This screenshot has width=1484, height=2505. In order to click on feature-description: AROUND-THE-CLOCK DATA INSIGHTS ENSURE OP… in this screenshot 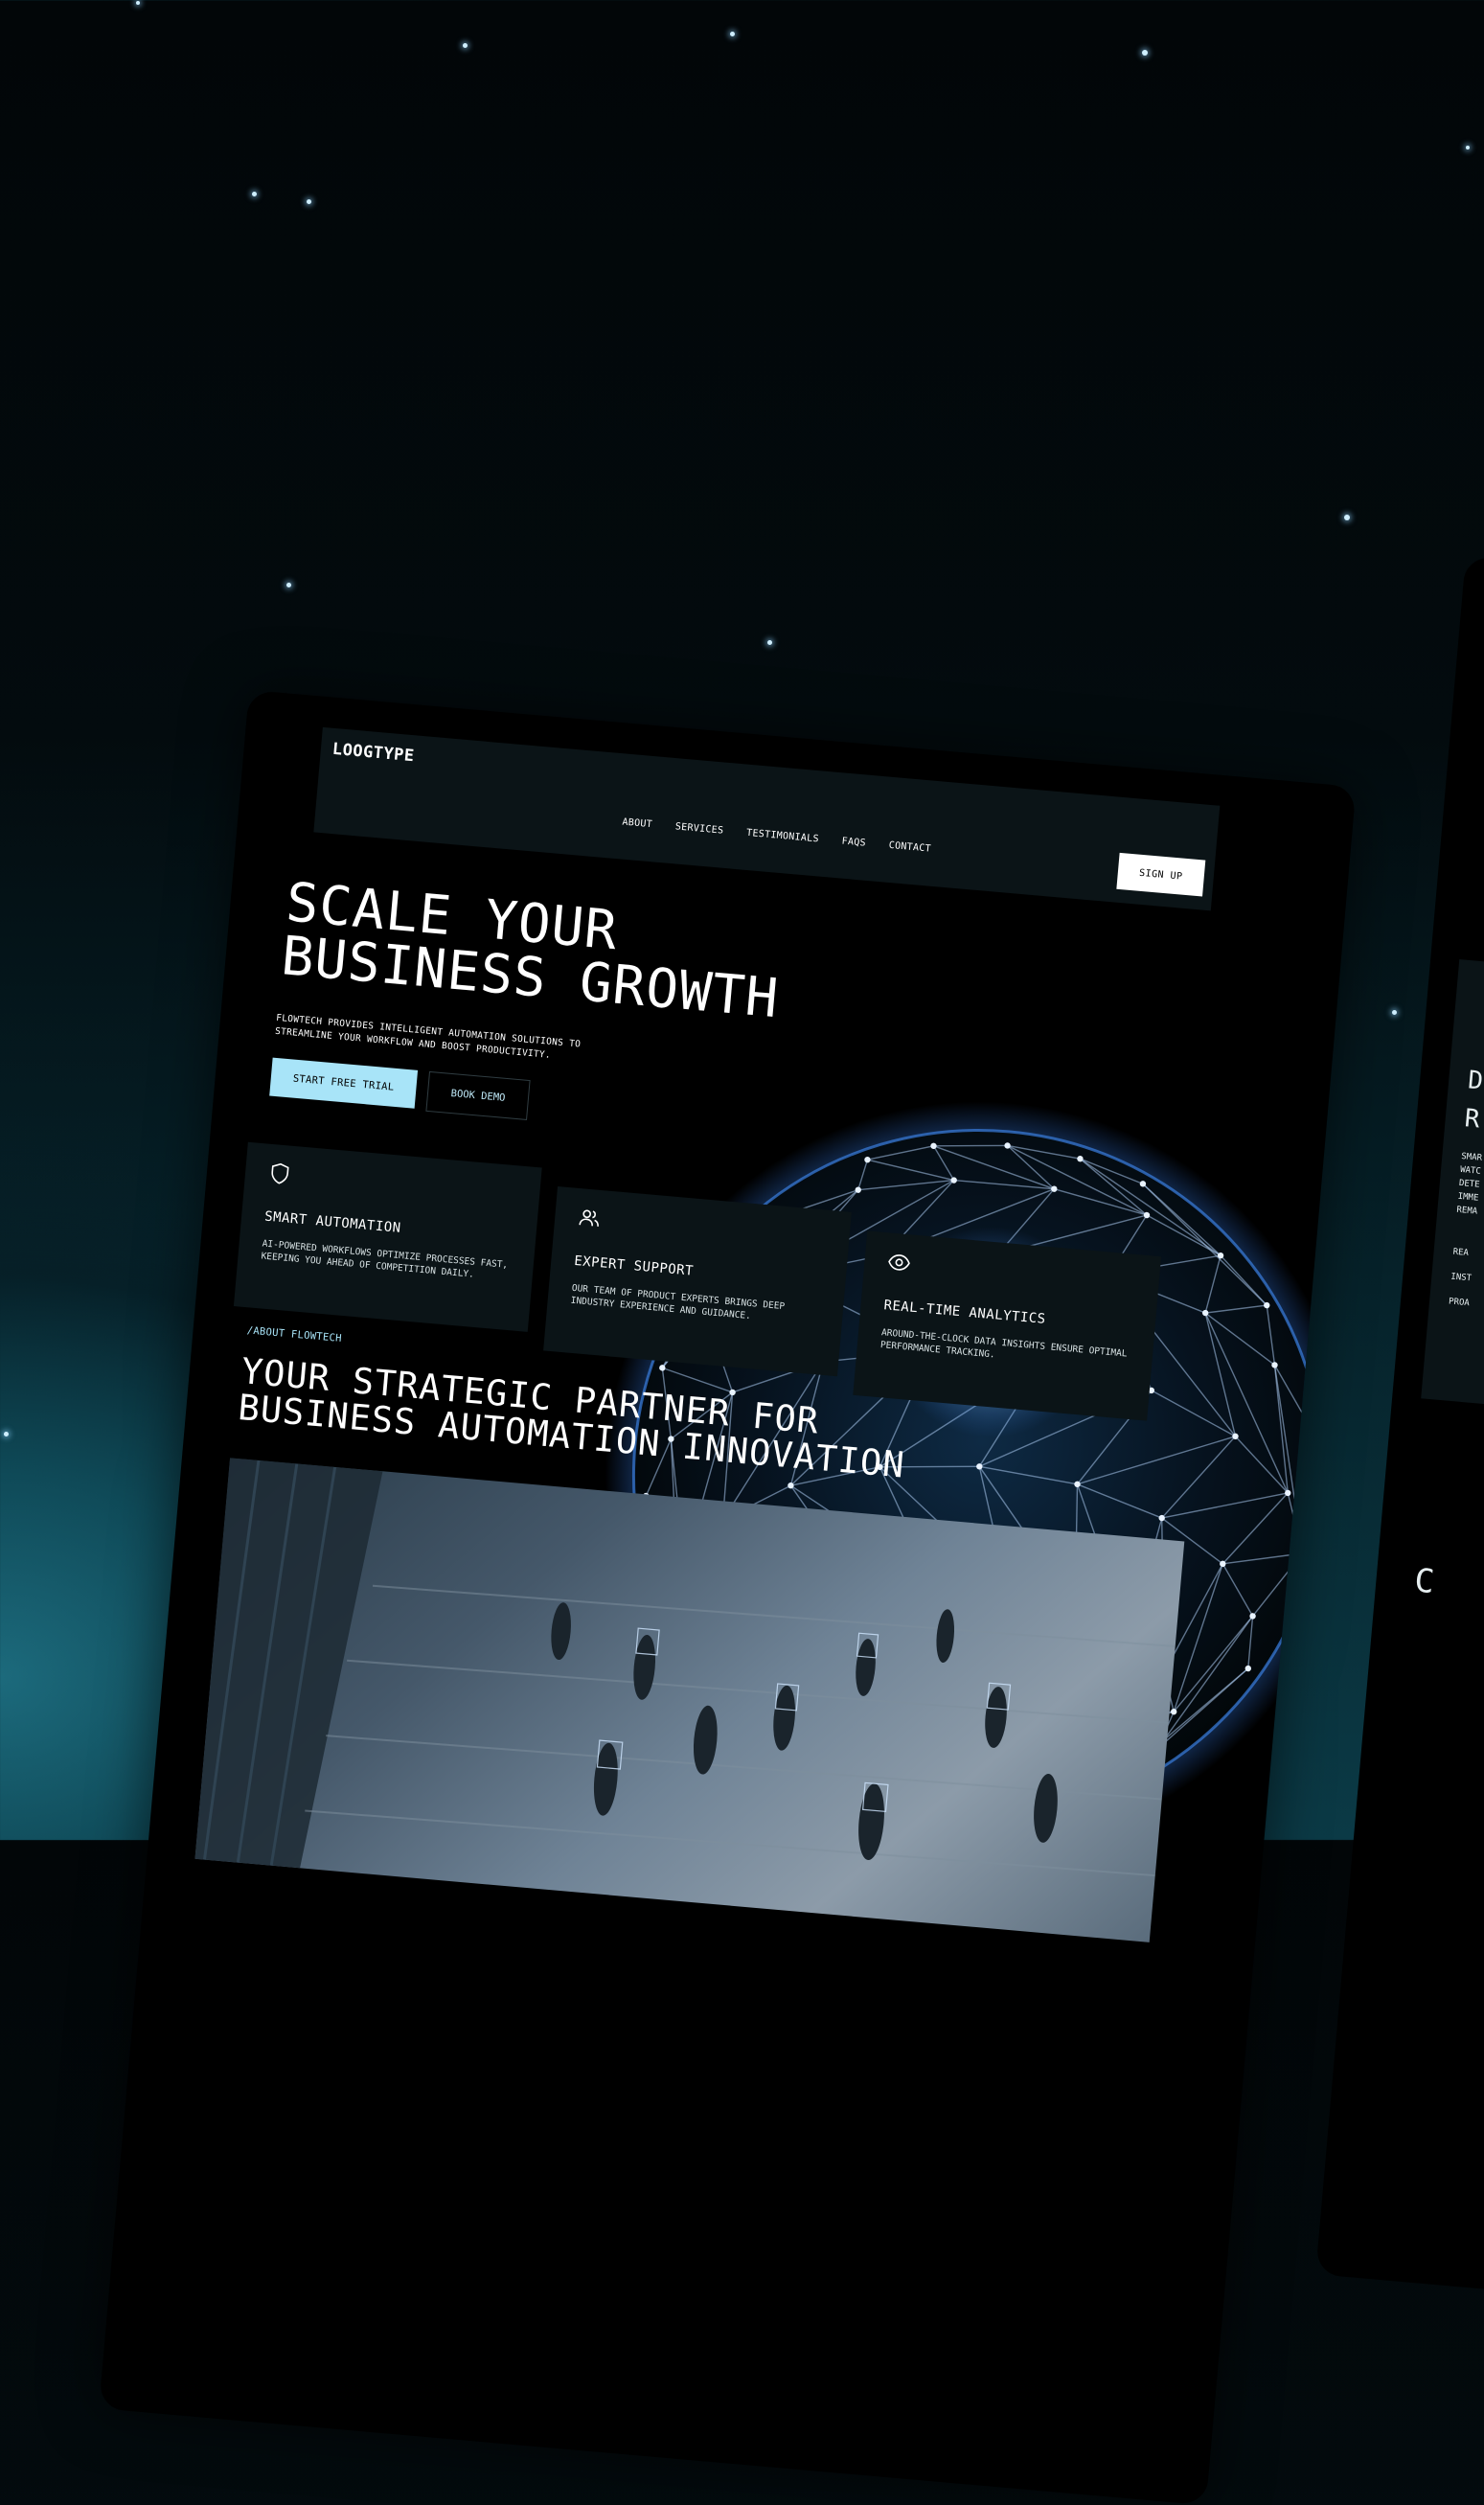, I will do `click(1003, 1344)`.